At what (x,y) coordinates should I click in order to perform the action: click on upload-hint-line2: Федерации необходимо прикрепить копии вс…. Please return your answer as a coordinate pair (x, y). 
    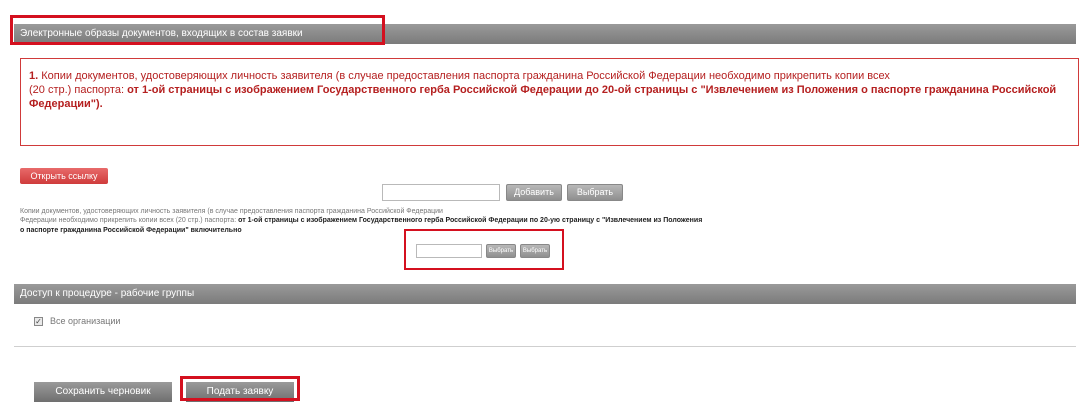
    Looking at the image, I should click on (361, 220).